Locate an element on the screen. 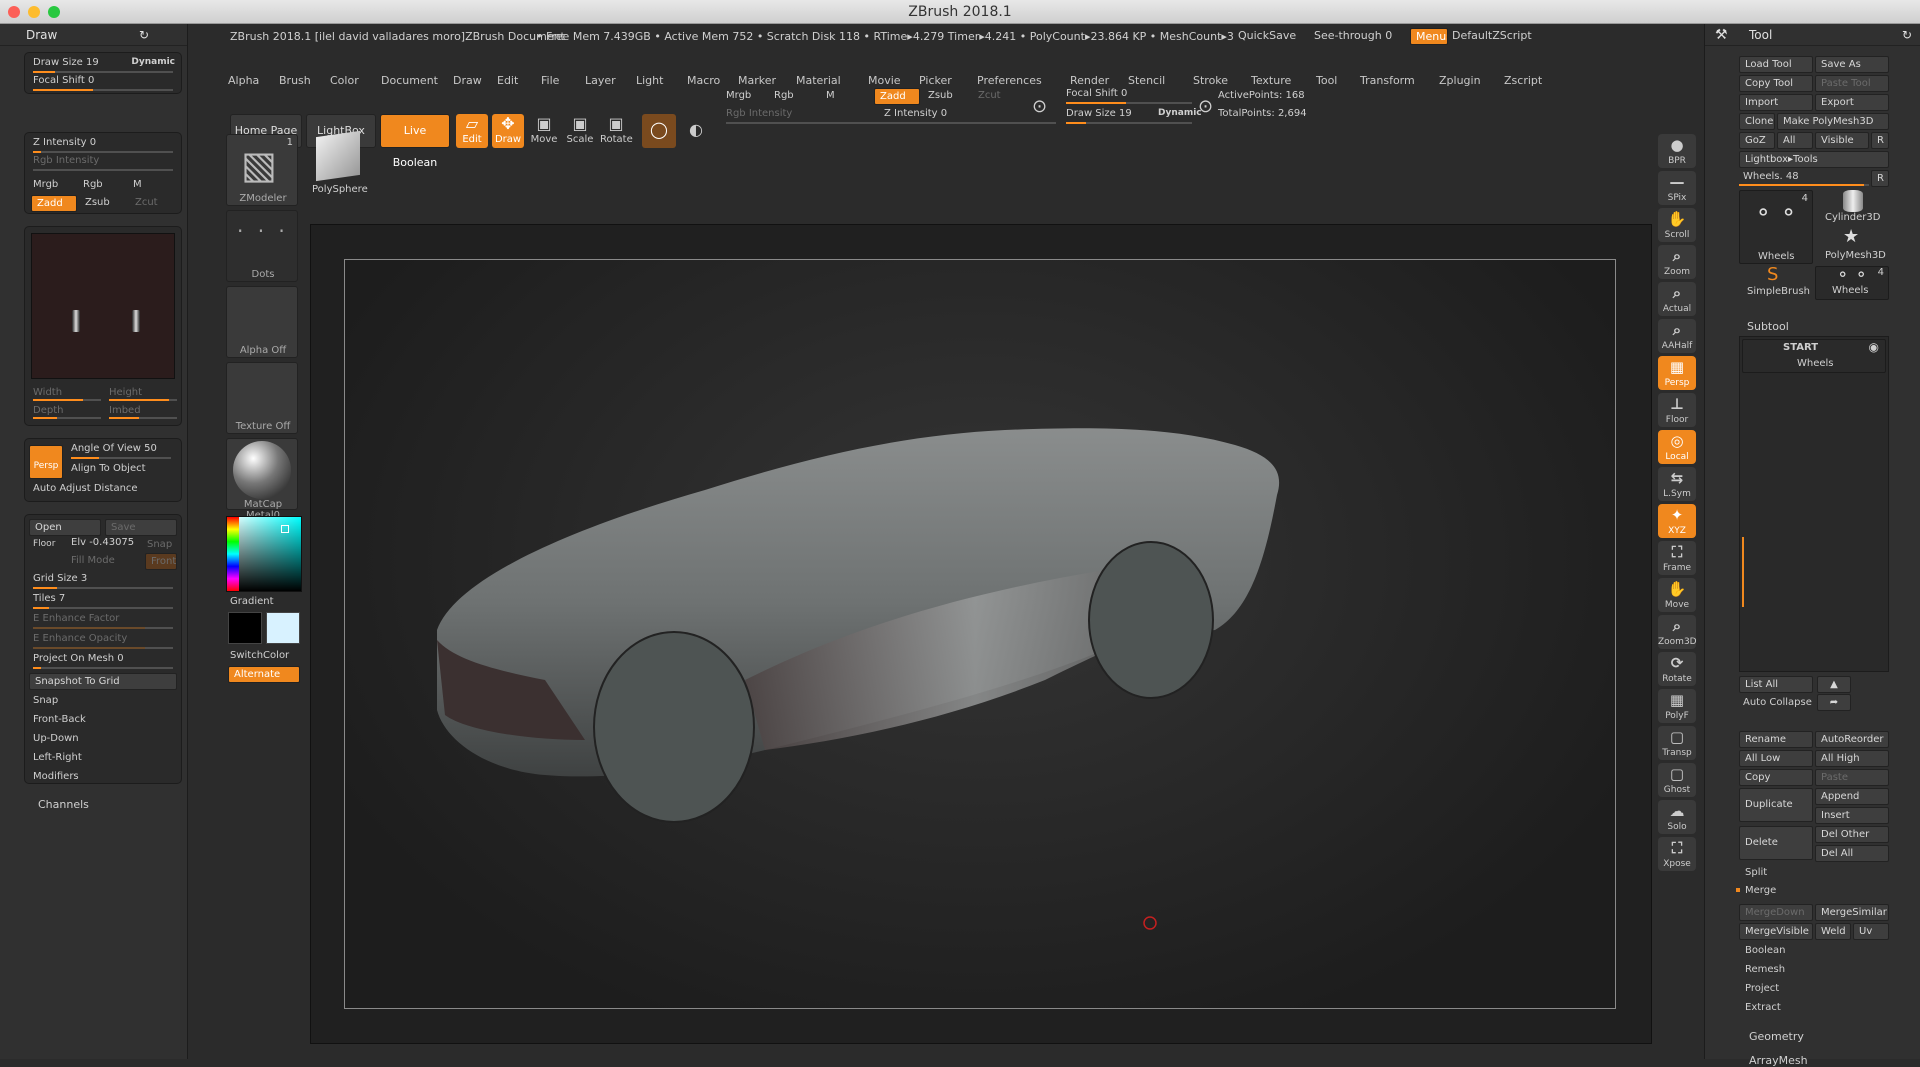  menu-render: Render is located at coordinates (1089, 80).